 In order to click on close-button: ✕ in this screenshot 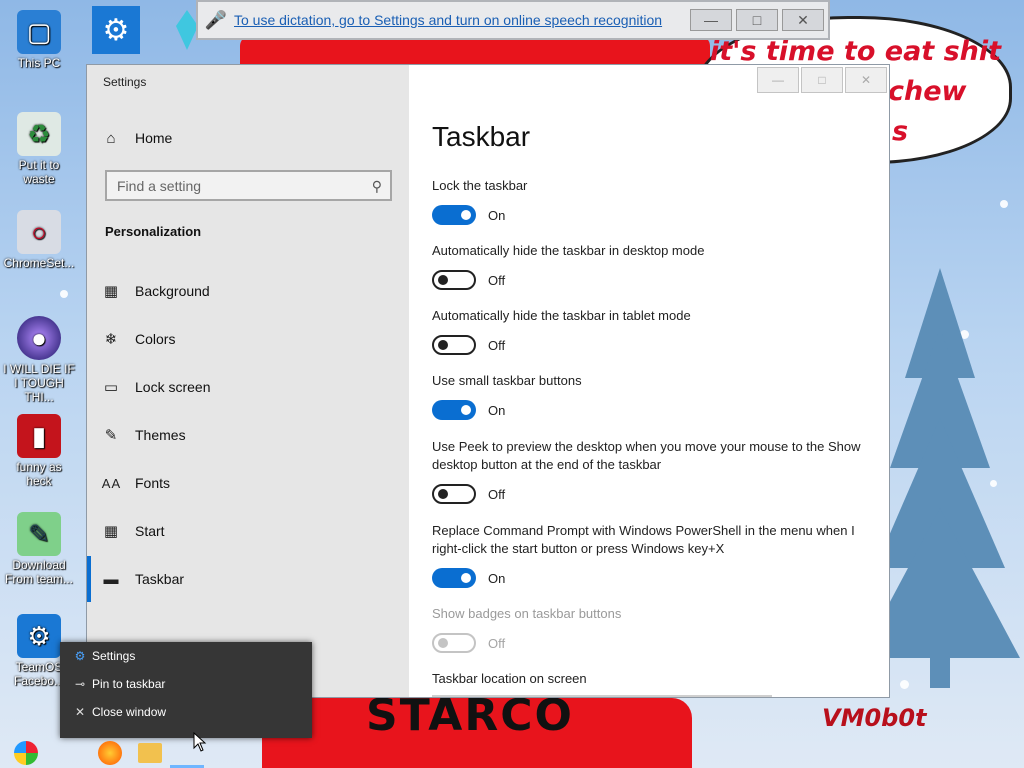, I will do `click(803, 20)`.